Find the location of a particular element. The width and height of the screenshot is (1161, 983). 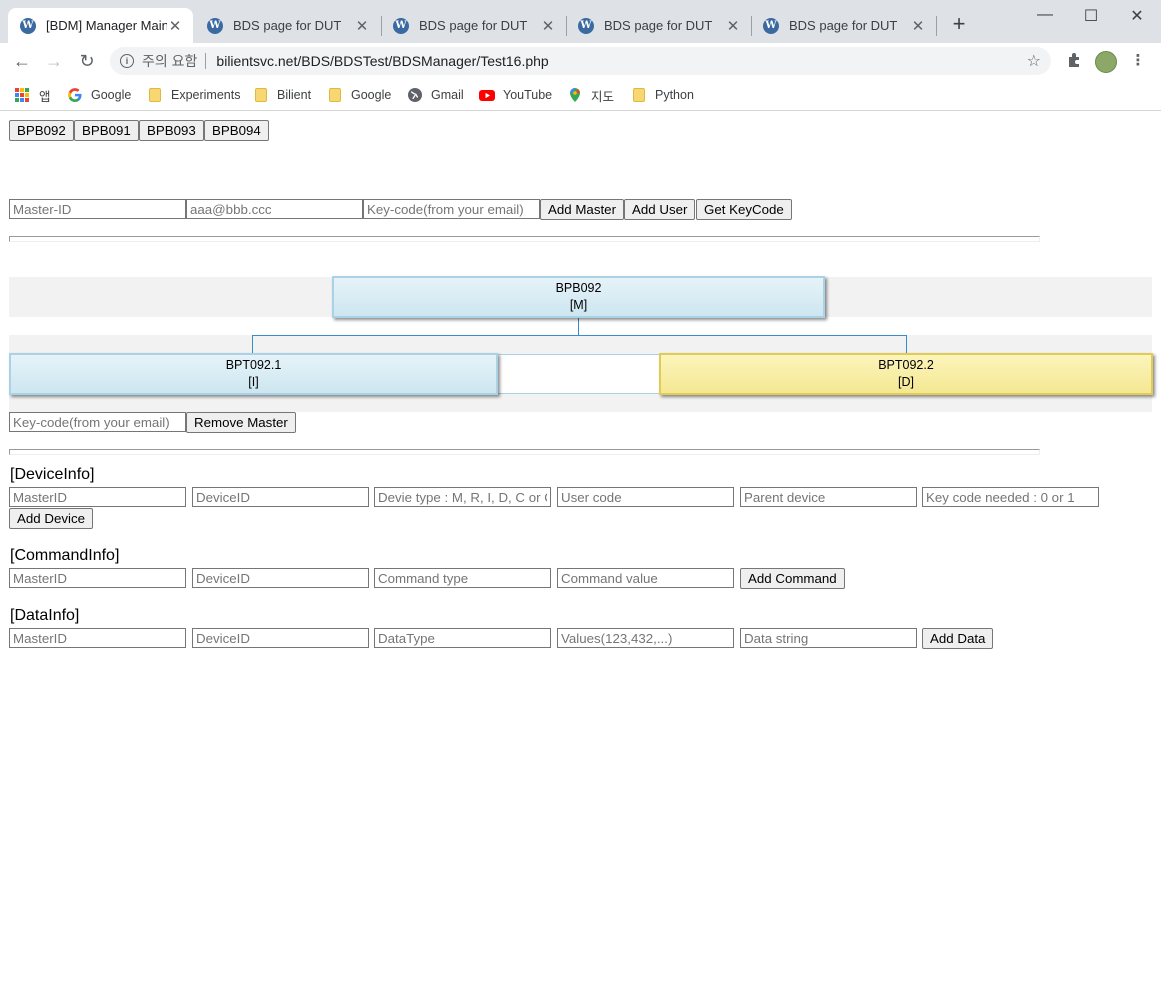

node-name: BPT092.2 is located at coordinates (906, 365).